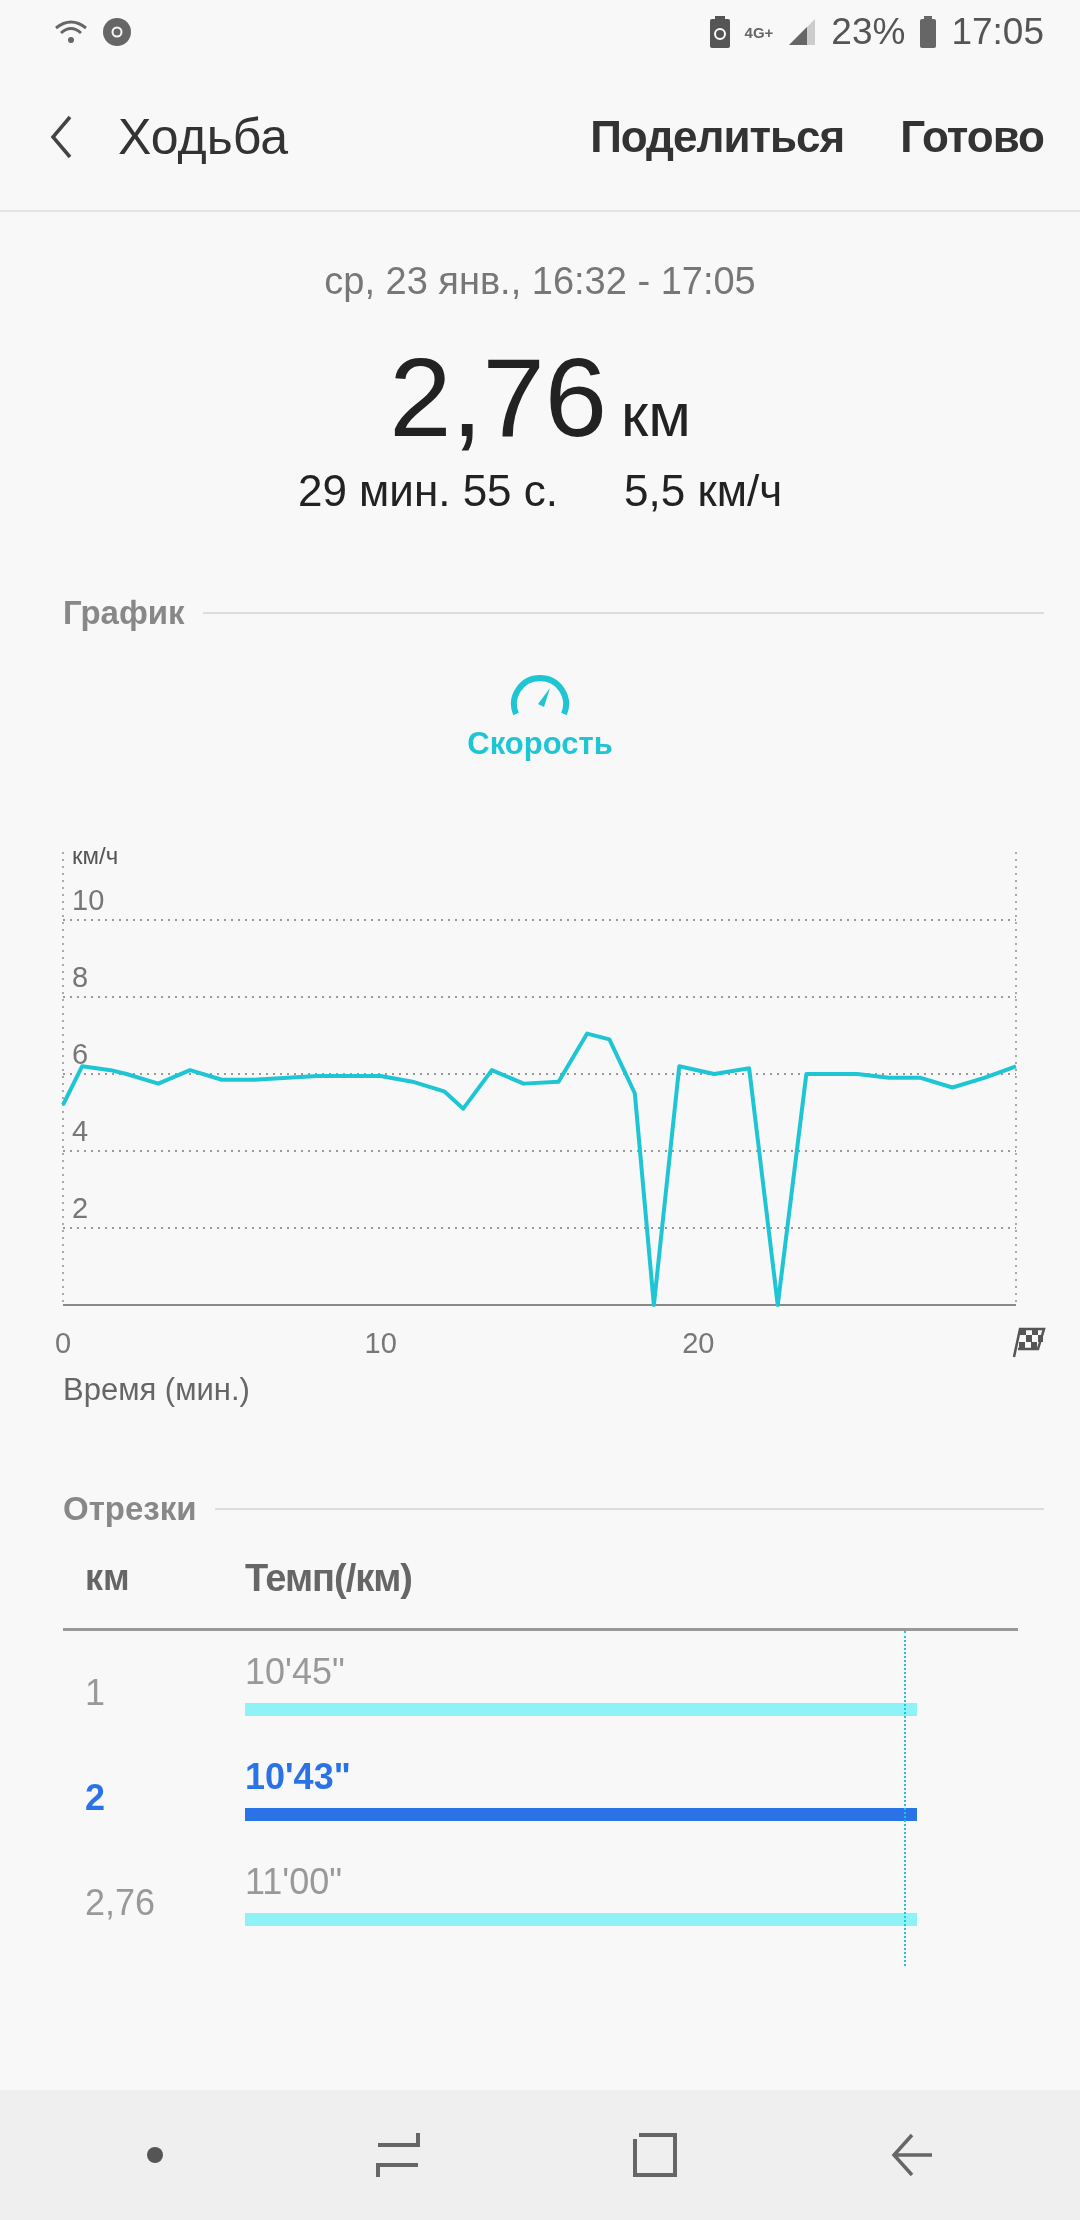  I want to click on split-km: 2,76, so click(120, 1902).